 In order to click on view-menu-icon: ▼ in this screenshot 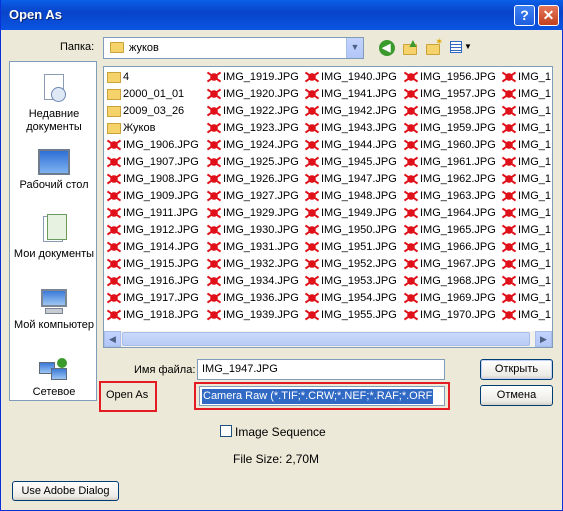, I will do `click(461, 47)`.